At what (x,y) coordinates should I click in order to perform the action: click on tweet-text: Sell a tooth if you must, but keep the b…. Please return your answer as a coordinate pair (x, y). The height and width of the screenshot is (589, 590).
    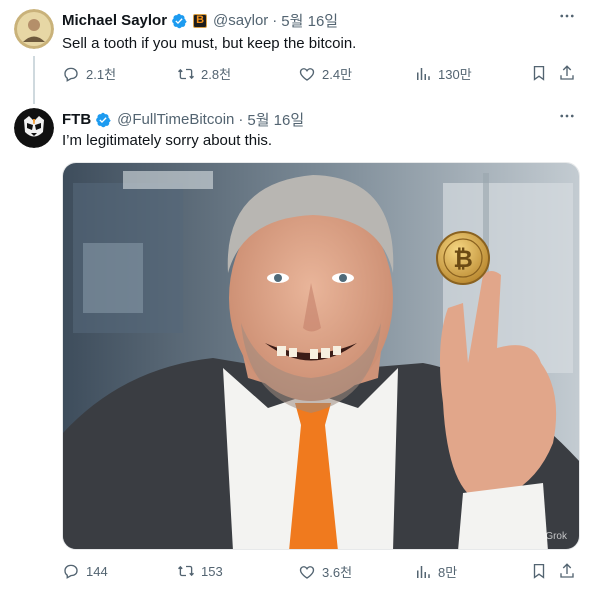
    Looking at the image, I should click on (209, 43).